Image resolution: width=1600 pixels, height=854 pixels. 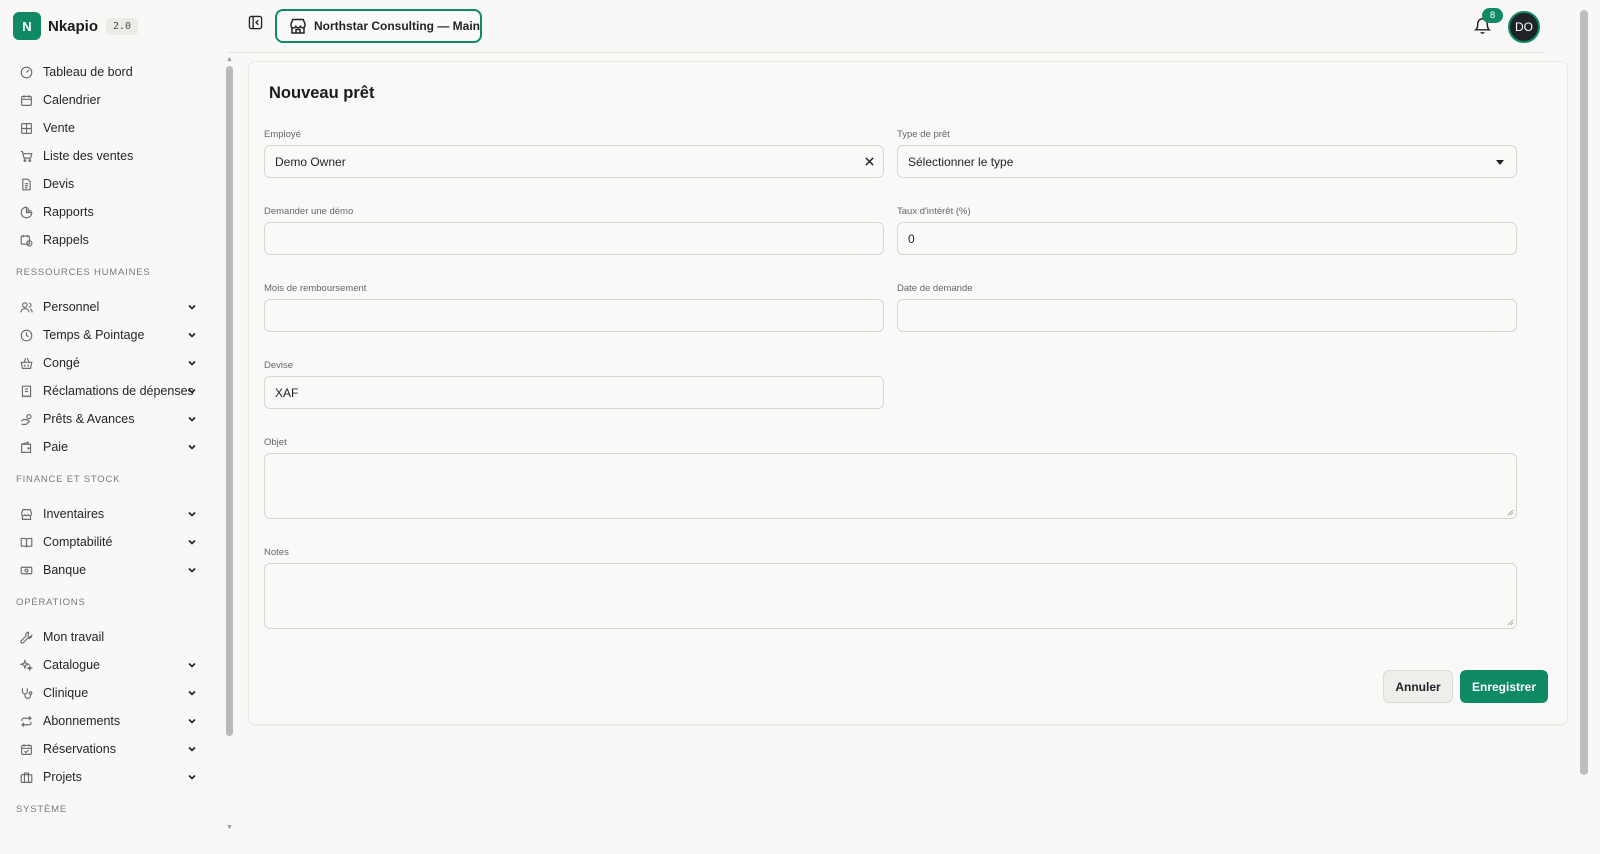 What do you see at coordinates (890, 596) in the screenshot?
I see `notes-textarea` at bounding box center [890, 596].